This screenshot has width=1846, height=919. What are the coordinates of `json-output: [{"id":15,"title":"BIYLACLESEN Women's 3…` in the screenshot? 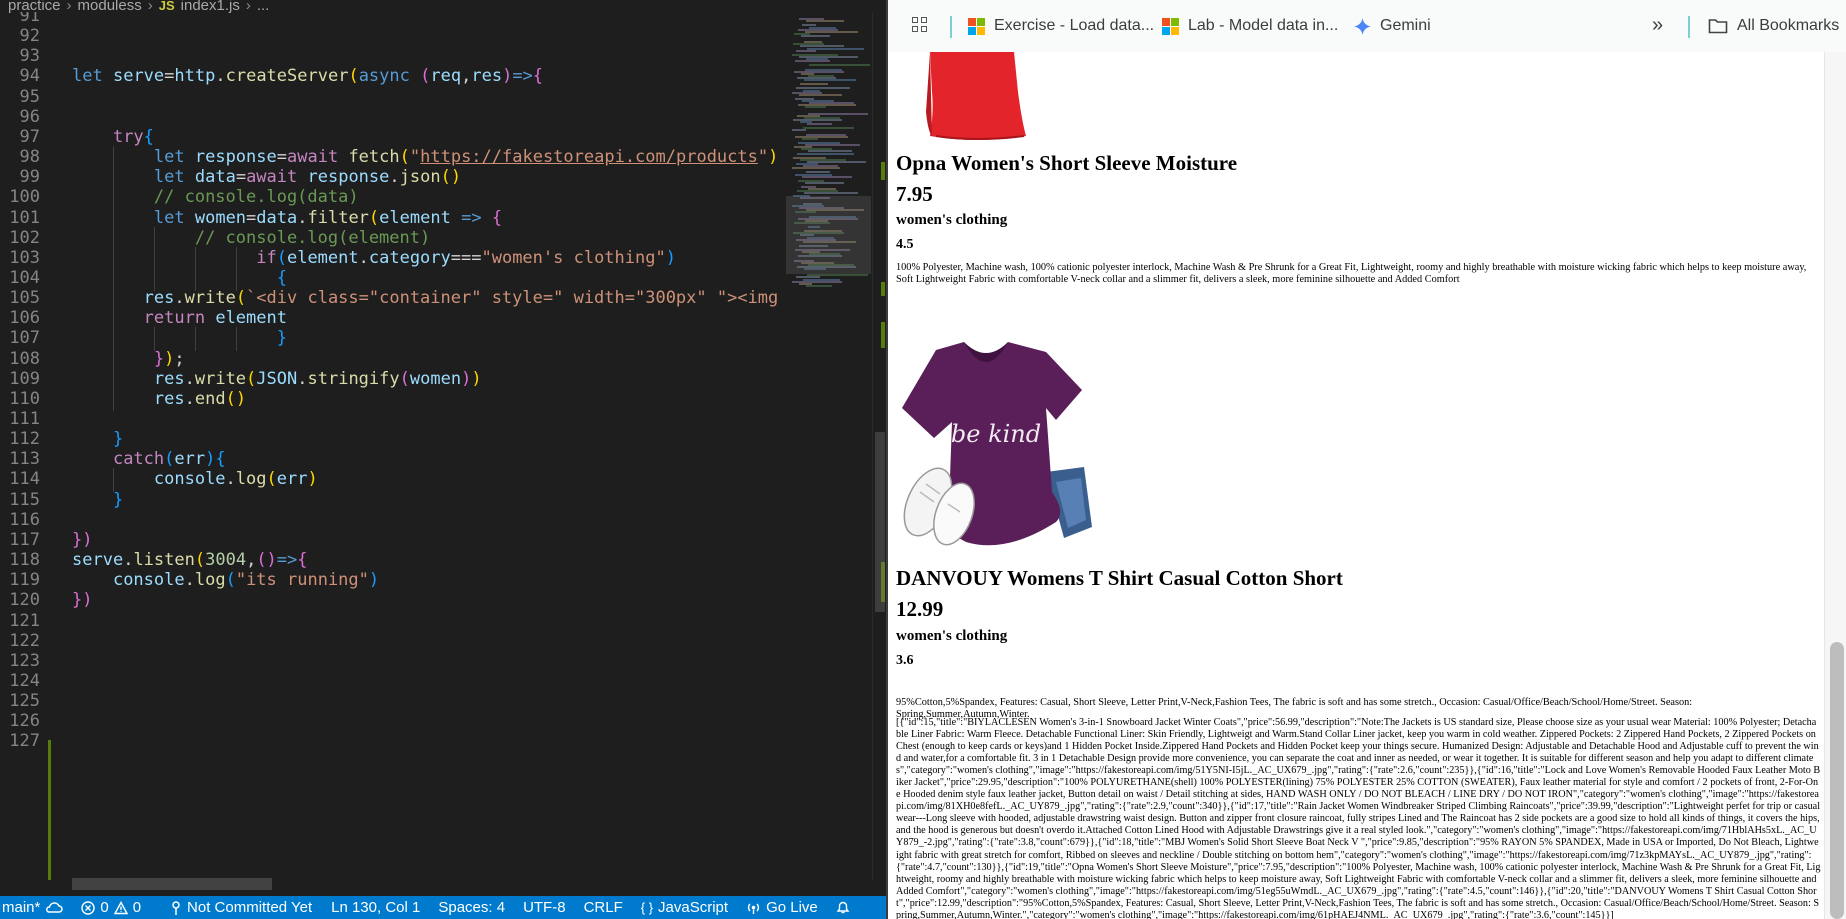 It's located at (1358, 818).